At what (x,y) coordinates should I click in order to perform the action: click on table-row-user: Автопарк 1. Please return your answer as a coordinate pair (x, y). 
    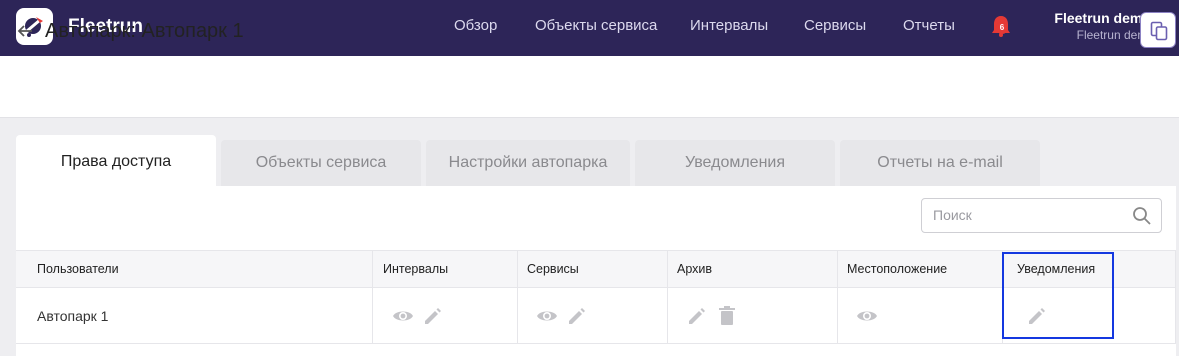
    Looking at the image, I should click on (73, 316).